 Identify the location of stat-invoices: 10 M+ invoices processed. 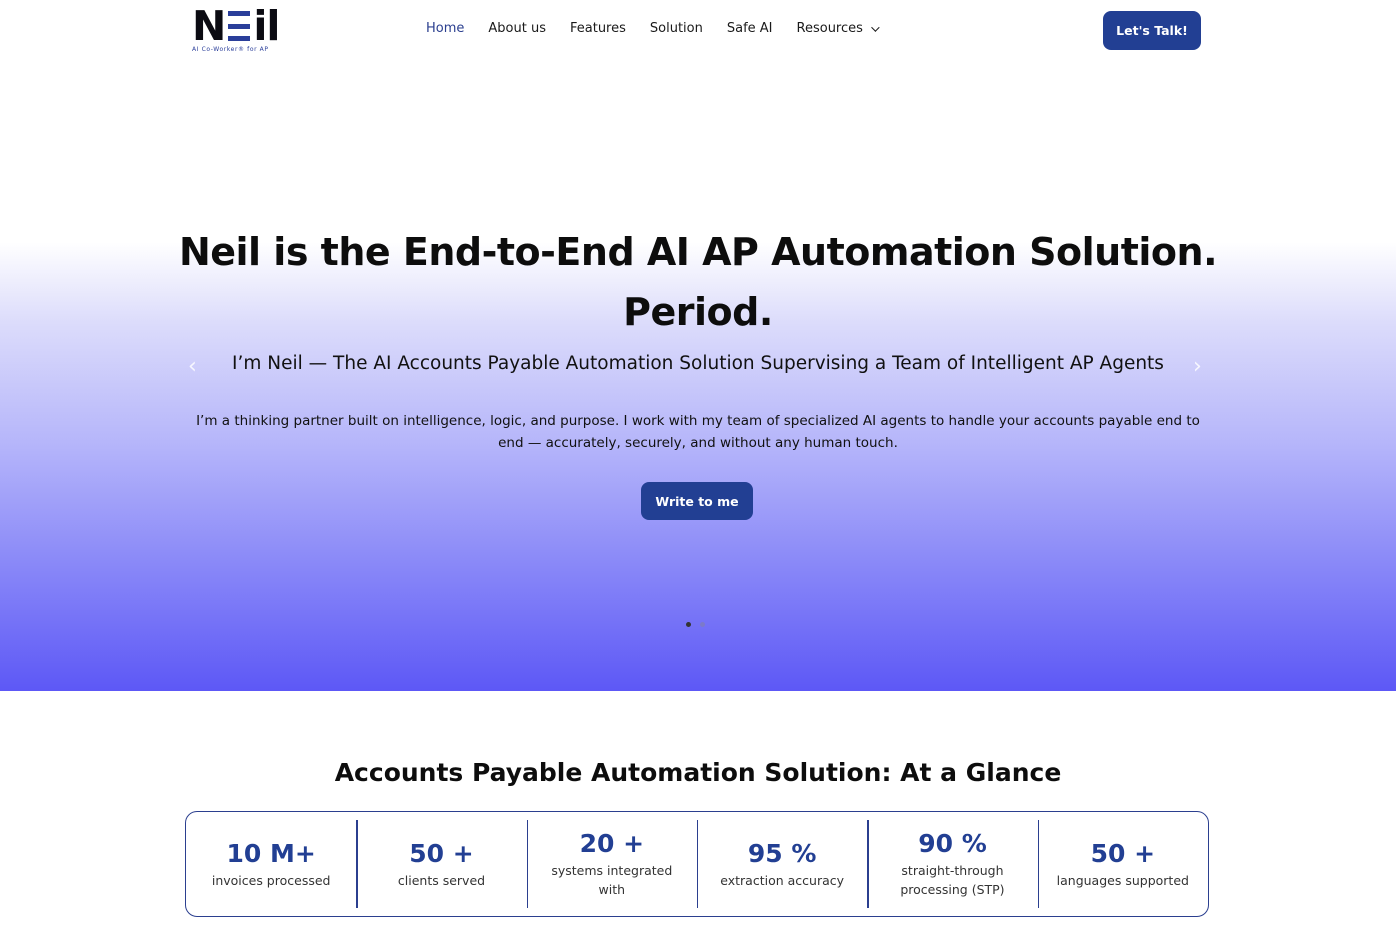
(271, 864).